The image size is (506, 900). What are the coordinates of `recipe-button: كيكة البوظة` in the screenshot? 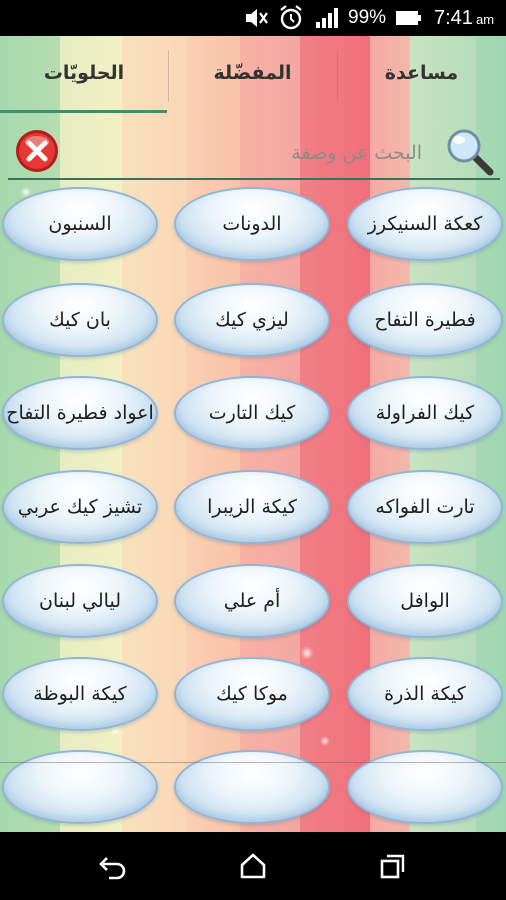 It's located at (80, 694).